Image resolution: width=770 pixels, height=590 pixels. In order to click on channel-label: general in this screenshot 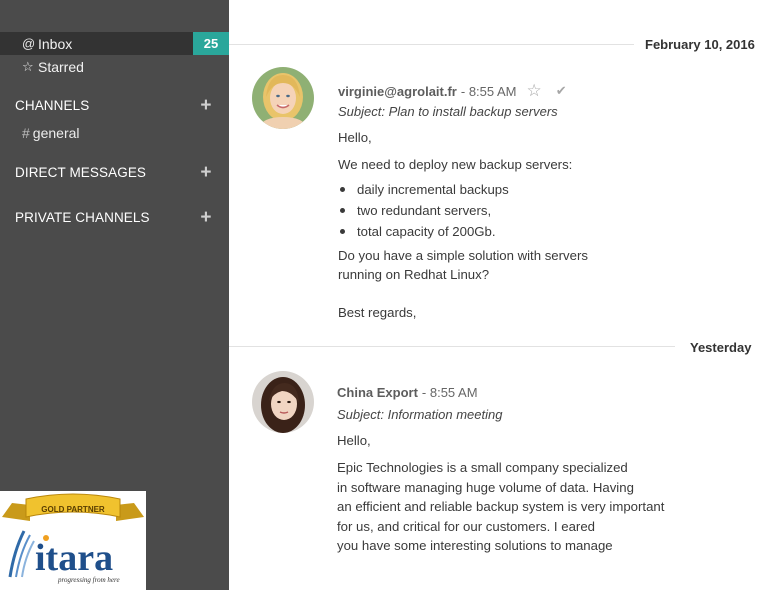, I will do `click(56, 133)`.